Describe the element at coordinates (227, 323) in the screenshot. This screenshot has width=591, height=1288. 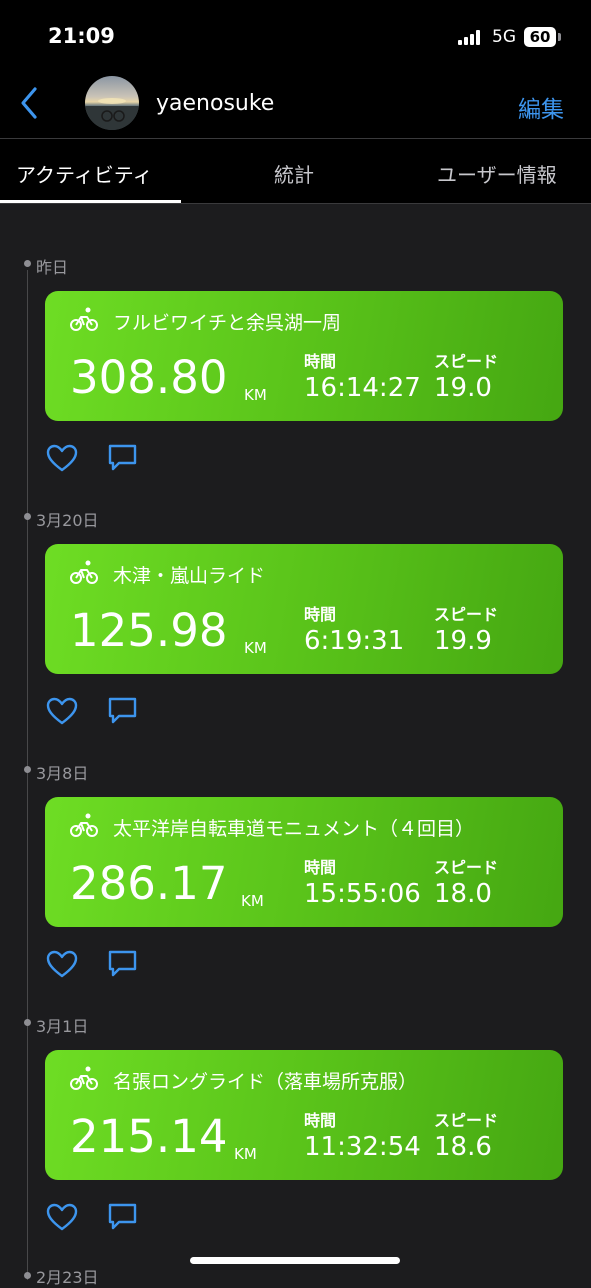
I see `activity-title: フルビワイチと余呉湖一周` at that location.